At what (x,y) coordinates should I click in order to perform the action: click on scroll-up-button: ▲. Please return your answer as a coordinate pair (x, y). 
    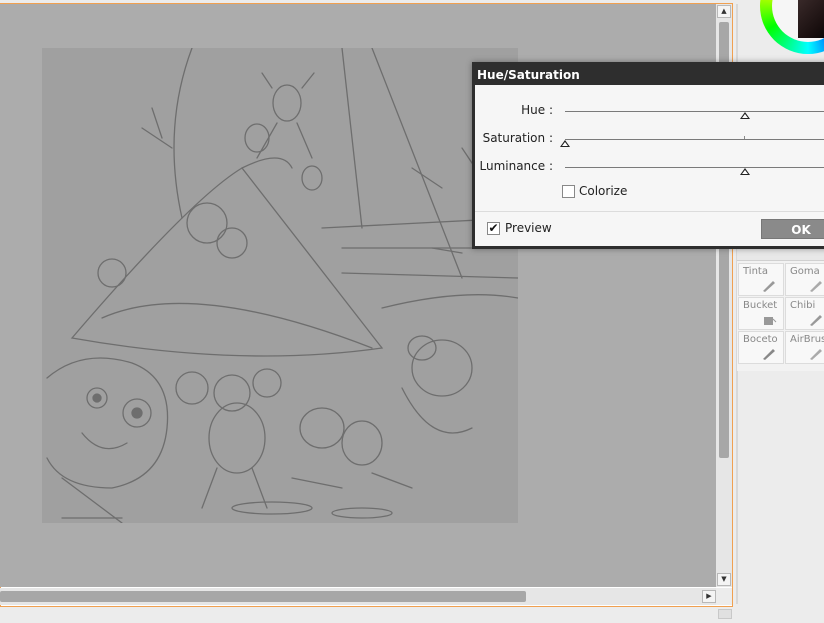
    Looking at the image, I should click on (724, 11).